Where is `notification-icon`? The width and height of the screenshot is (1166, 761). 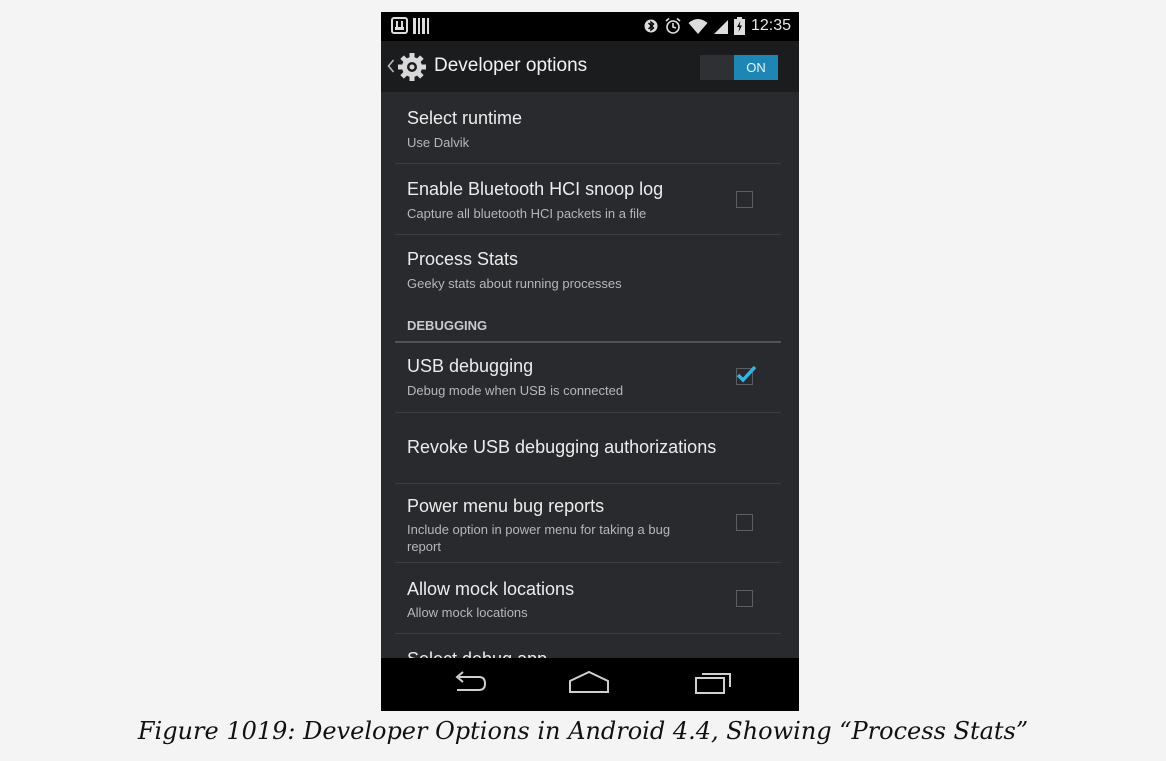 notification-icon is located at coordinates (410, 25).